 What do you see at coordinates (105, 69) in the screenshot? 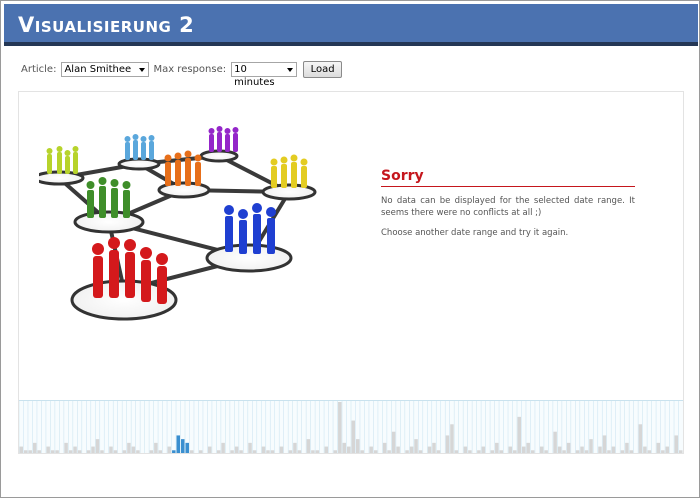
I see `article-select: Alan Smithee` at bounding box center [105, 69].